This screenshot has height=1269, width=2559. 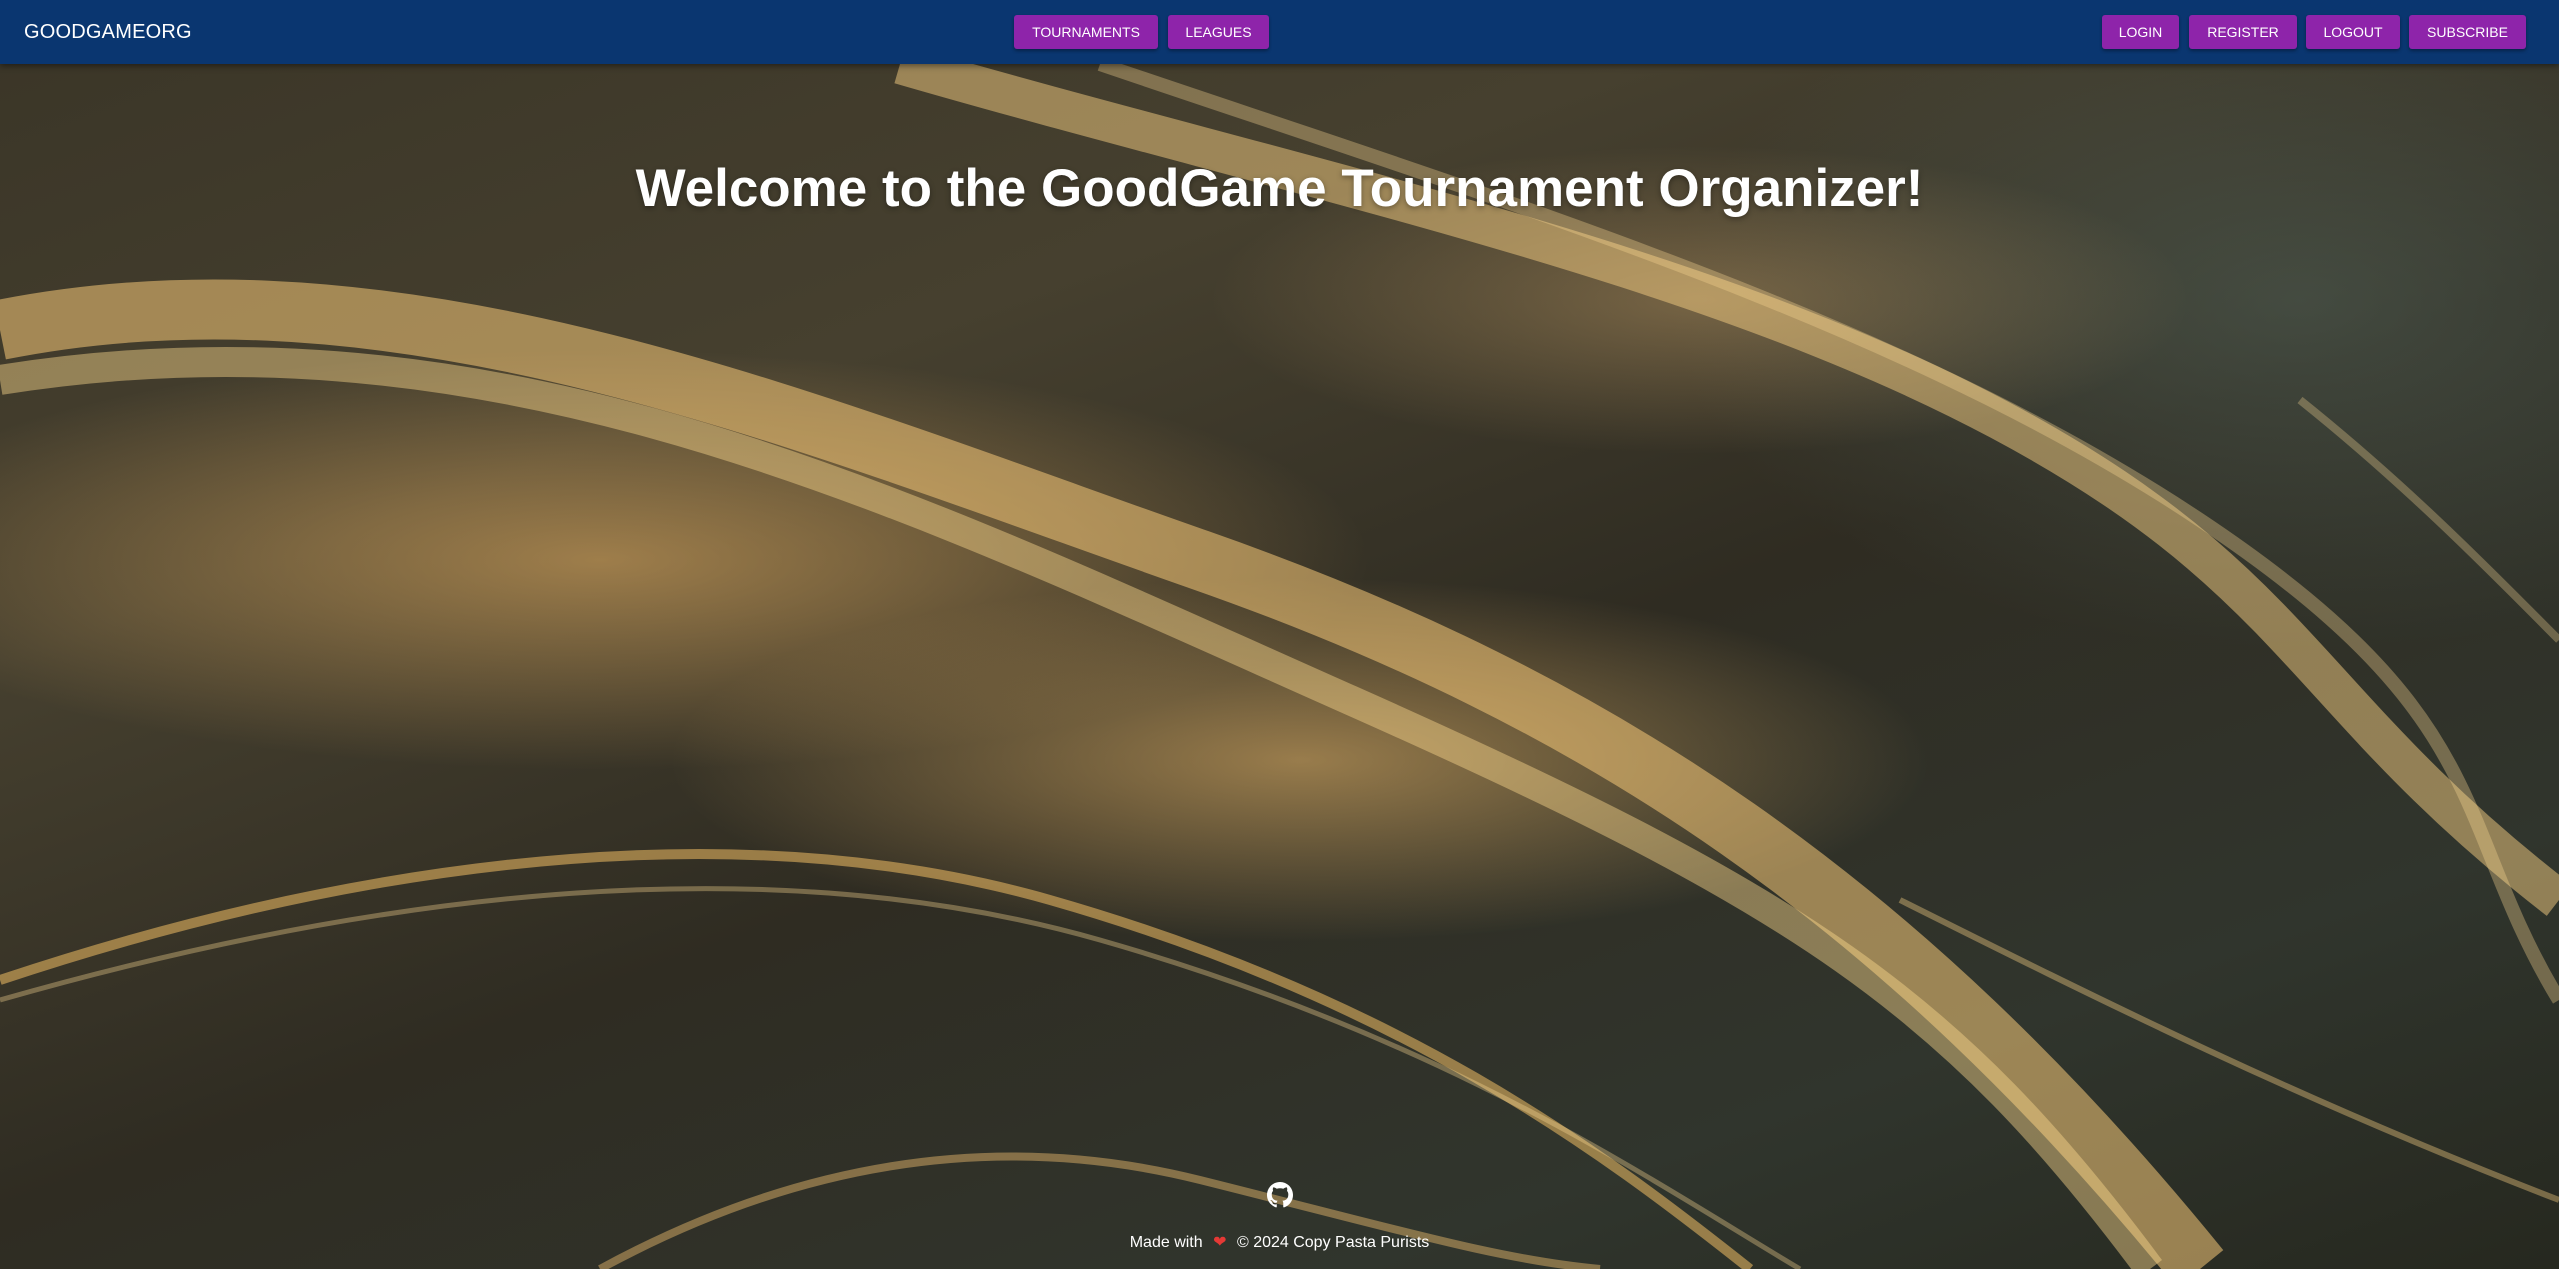 I want to click on login-button: LOGIN, so click(x=2140, y=32).